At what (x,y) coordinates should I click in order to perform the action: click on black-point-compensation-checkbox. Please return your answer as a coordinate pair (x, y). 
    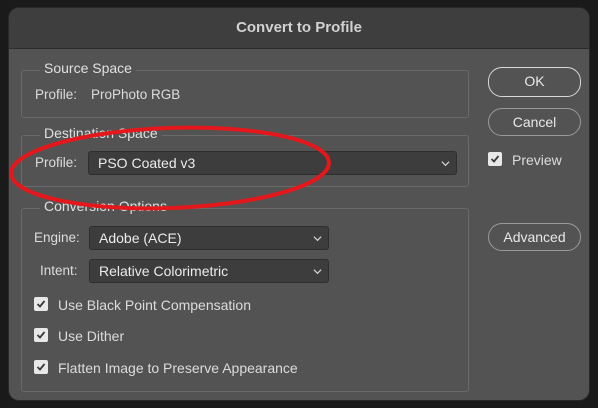
    Looking at the image, I should click on (41, 304).